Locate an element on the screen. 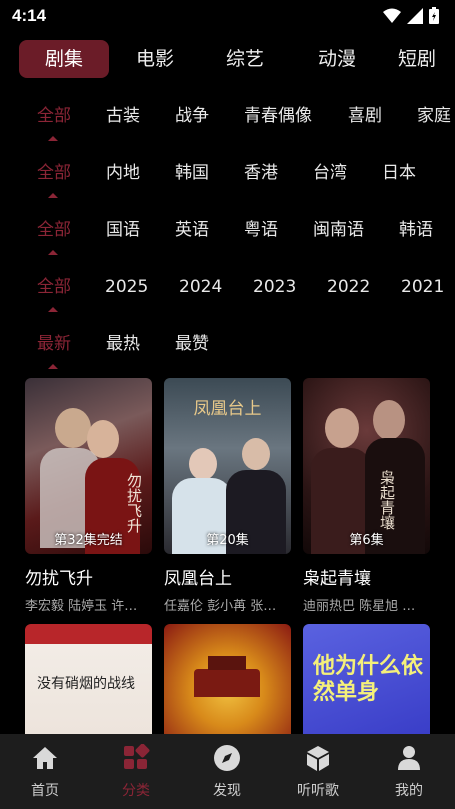 The width and height of the screenshot is (455, 809). filter-option: 台湾 is located at coordinates (330, 173).